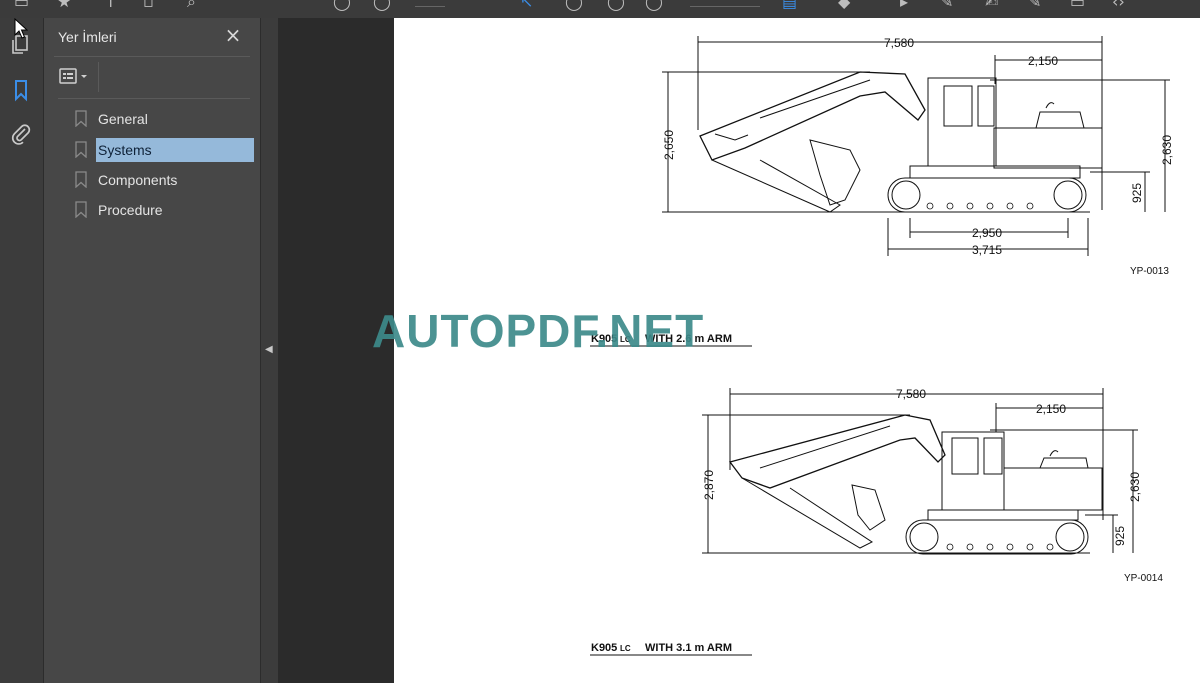 This screenshot has width=1200, height=683. Describe the element at coordinates (1137, 193) in the screenshot. I see `dim-ground-1: 925` at that location.